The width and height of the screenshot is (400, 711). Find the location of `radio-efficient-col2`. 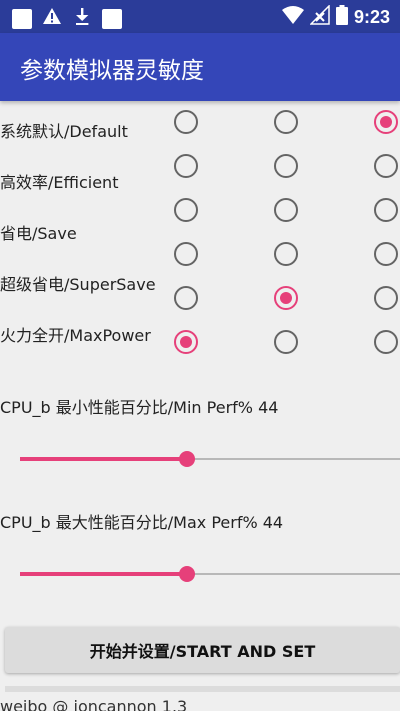

radio-efficient-col2 is located at coordinates (286, 166).